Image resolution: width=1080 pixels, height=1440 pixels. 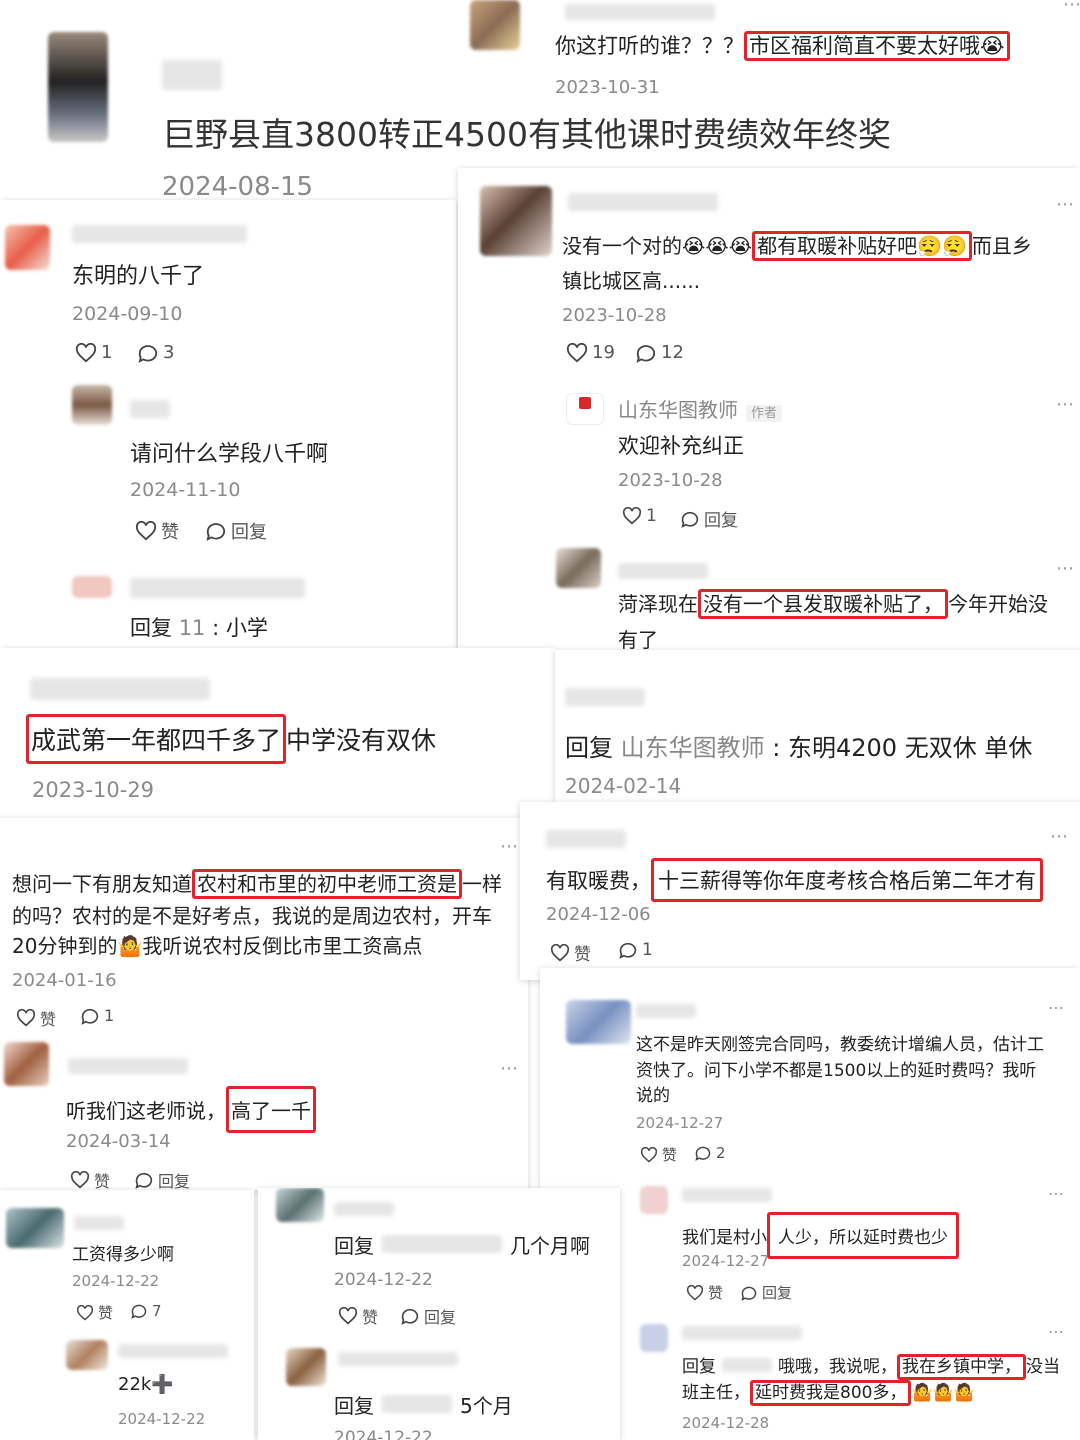 I want to click on author-name: 山东华图教师, so click(x=678, y=410).